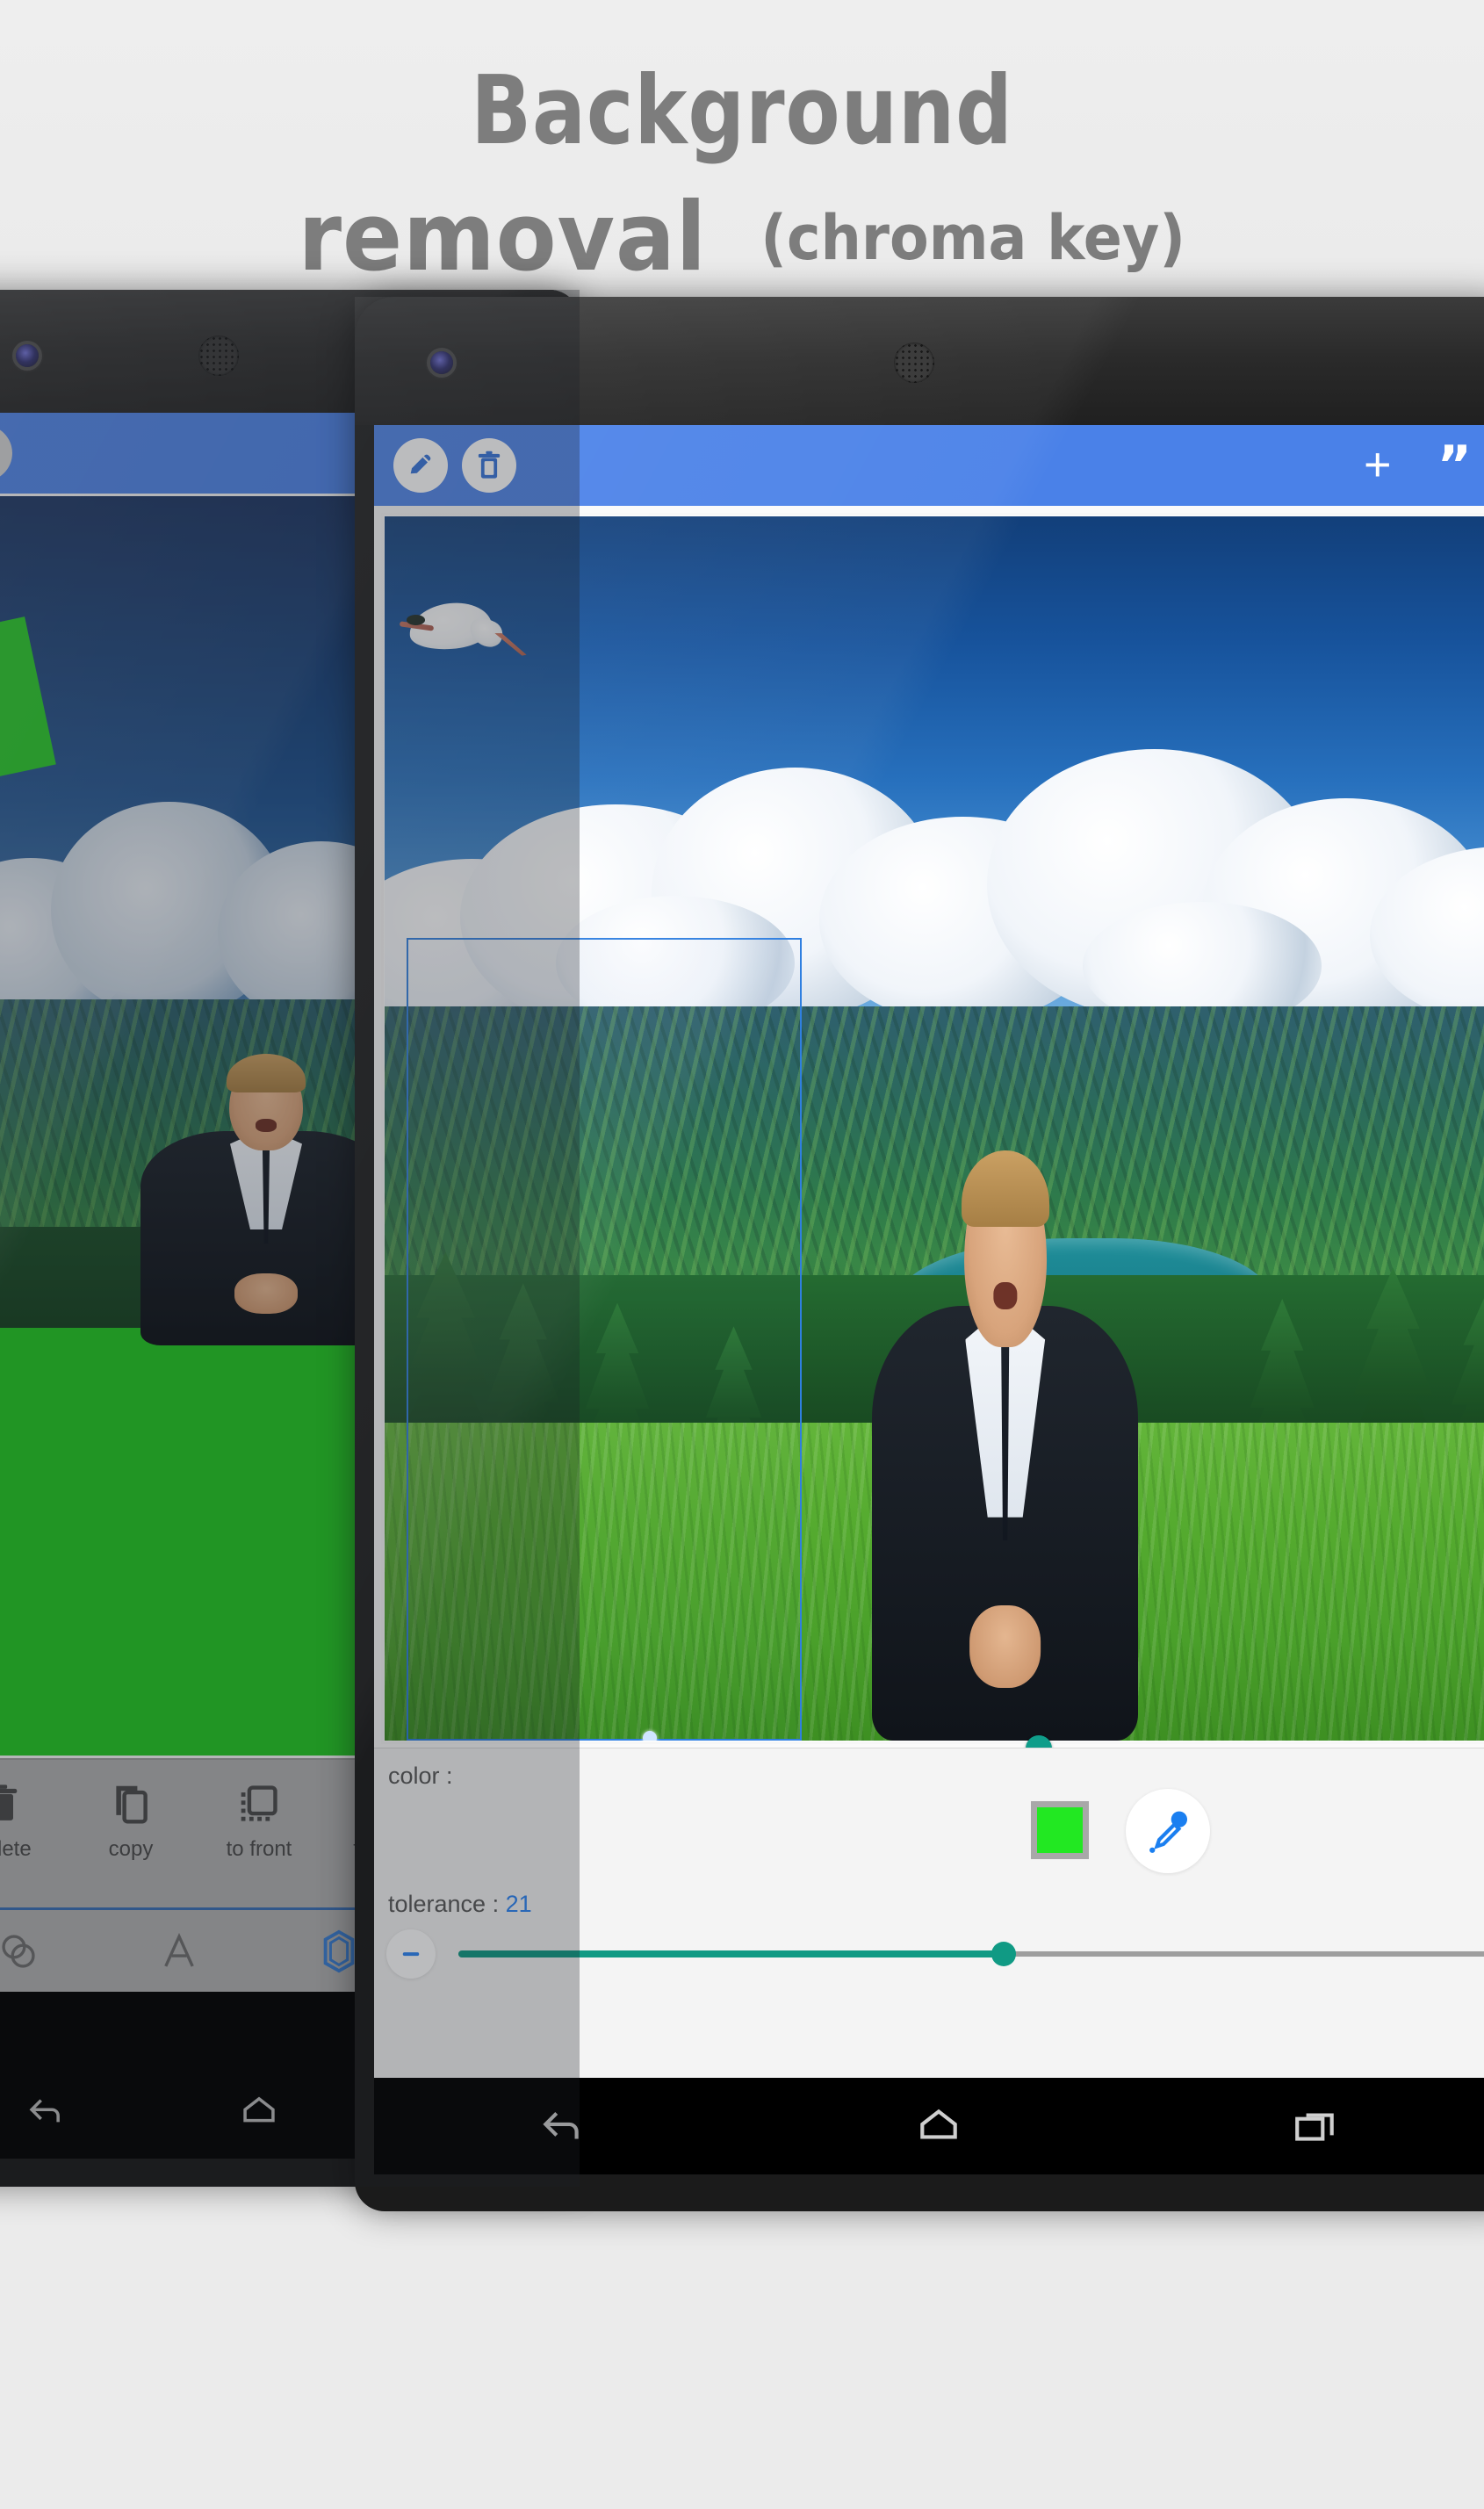 The height and width of the screenshot is (2509, 1484). I want to click on action-to-front: to front, so click(259, 1811).